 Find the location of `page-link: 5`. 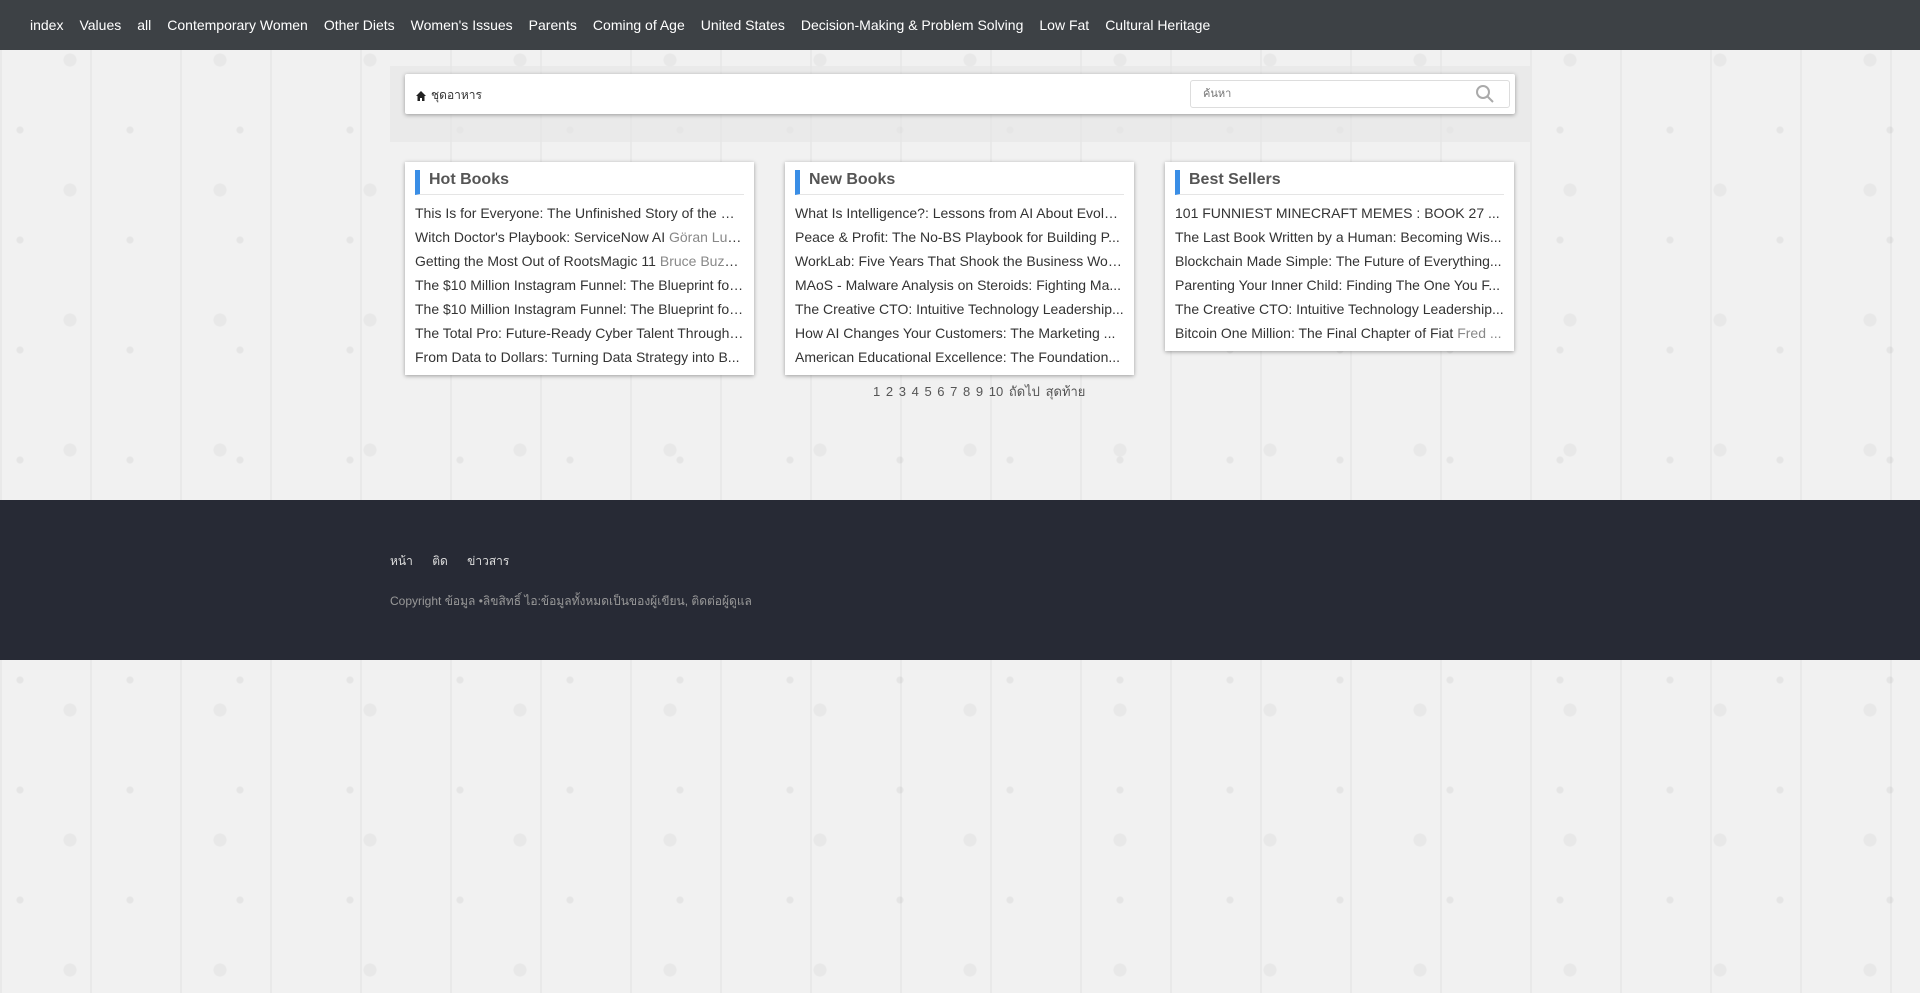

page-link: 5 is located at coordinates (927, 391).